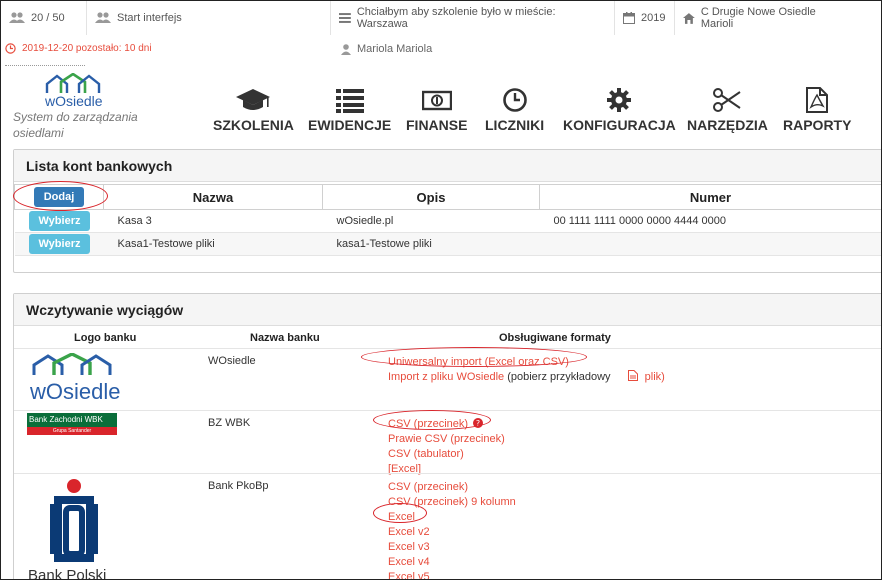 The height and width of the screenshot is (580, 882). I want to click on users-count: 20 / 50, so click(44, 18).